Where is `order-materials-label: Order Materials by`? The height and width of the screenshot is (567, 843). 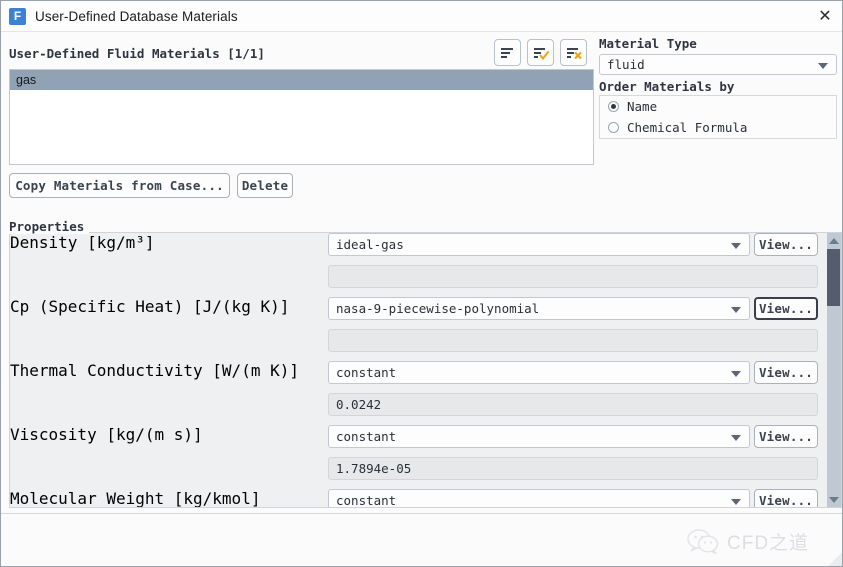 order-materials-label: Order Materials by is located at coordinates (667, 86).